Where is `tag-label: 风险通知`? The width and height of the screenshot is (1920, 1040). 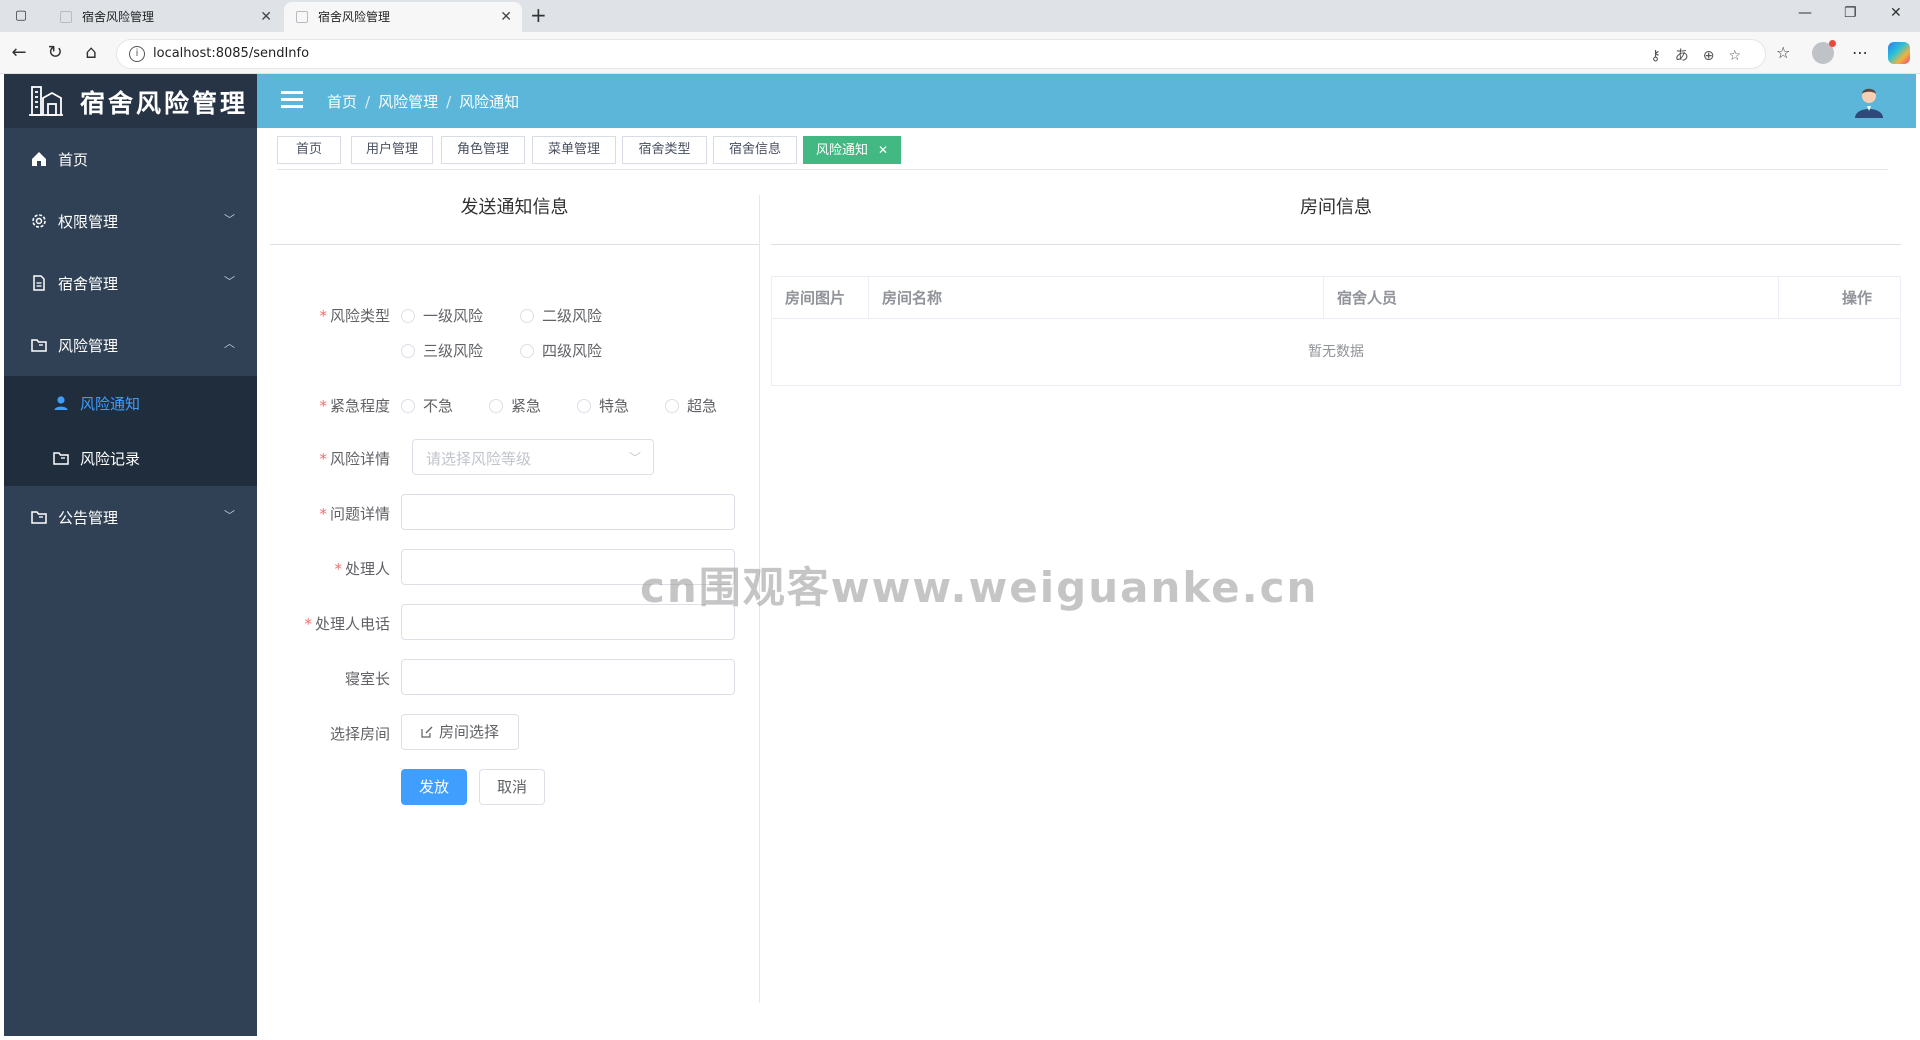
tag-label: 风险通知 is located at coordinates (841, 150).